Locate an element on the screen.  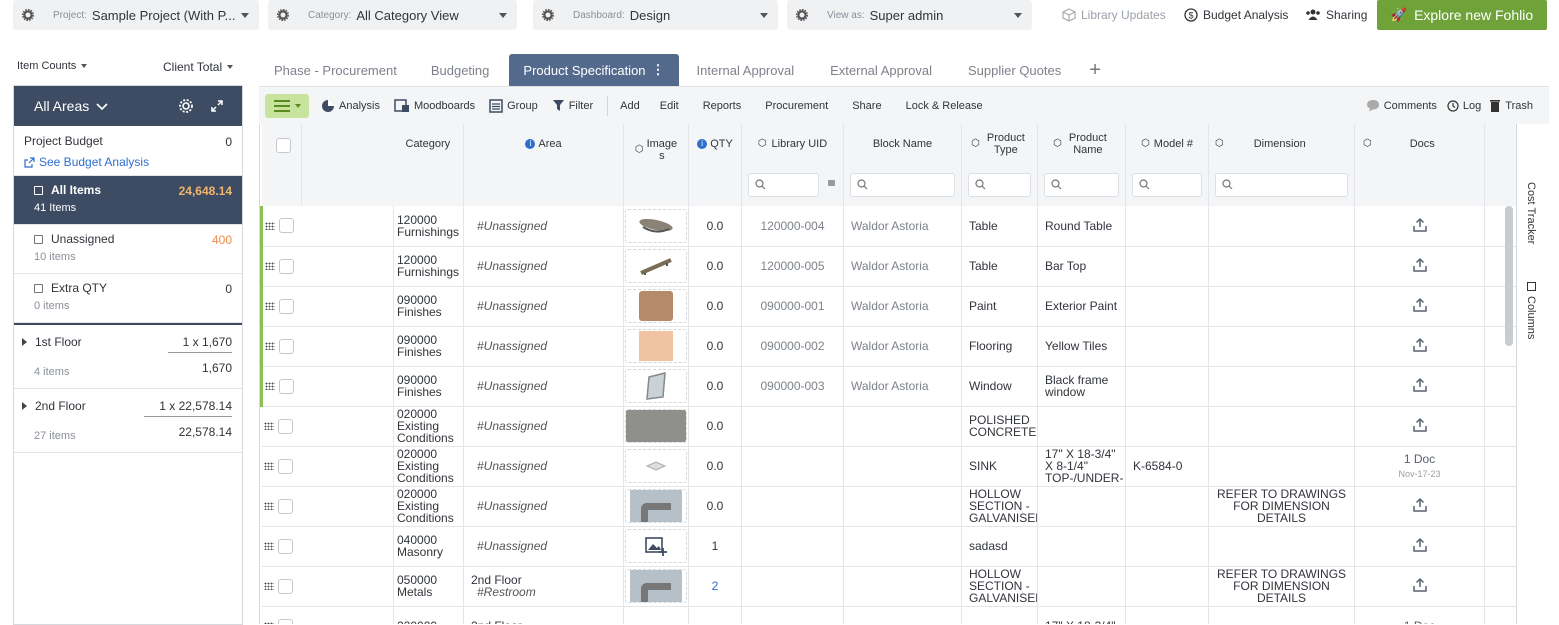
qty-cell: 2 is located at coordinates (715, 586).